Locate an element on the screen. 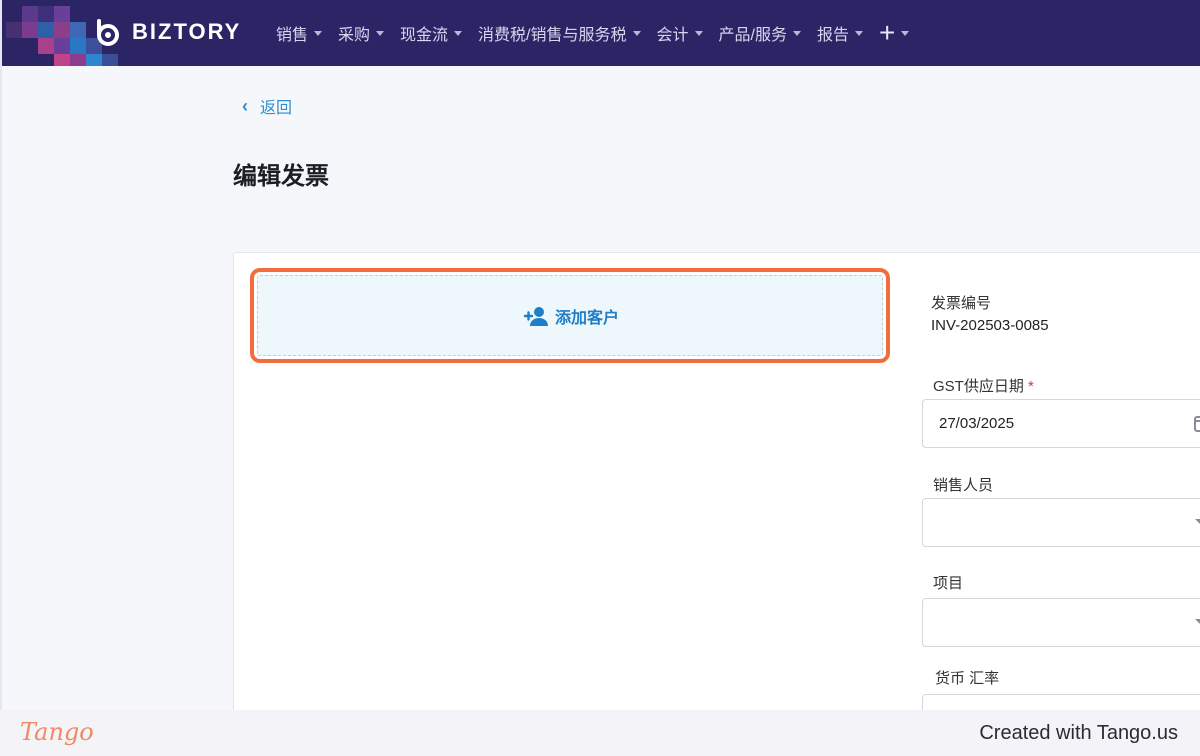  menu-item-cashflow: 现金流 is located at coordinates (431, 33).